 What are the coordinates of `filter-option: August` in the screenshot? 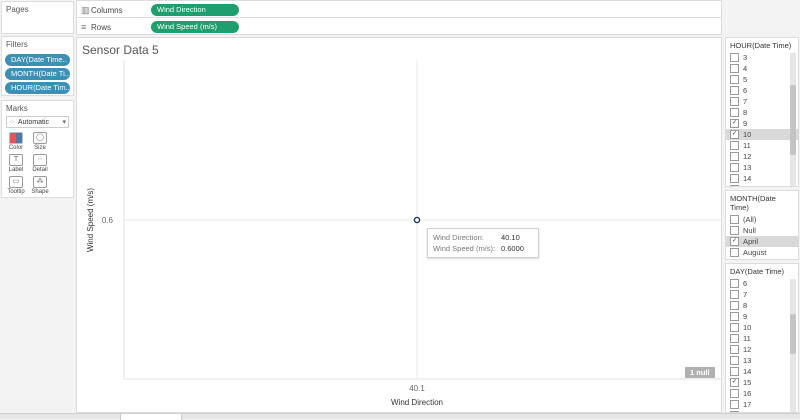 It's located at (762, 252).